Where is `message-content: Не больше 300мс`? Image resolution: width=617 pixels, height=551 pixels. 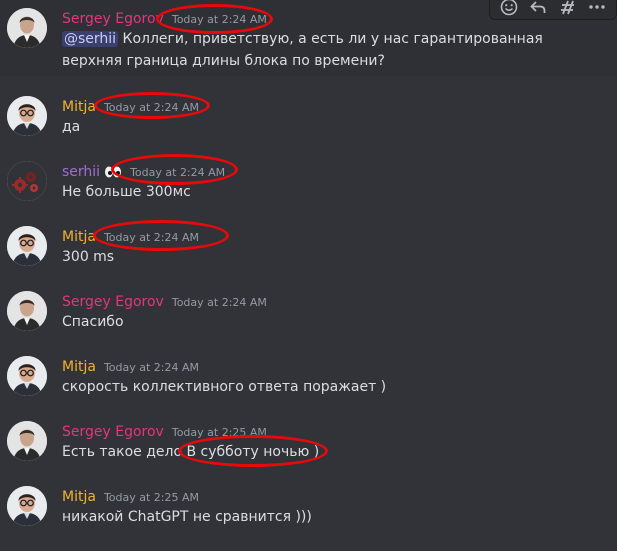 message-content: Не больше 300мс is located at coordinates (333, 192).